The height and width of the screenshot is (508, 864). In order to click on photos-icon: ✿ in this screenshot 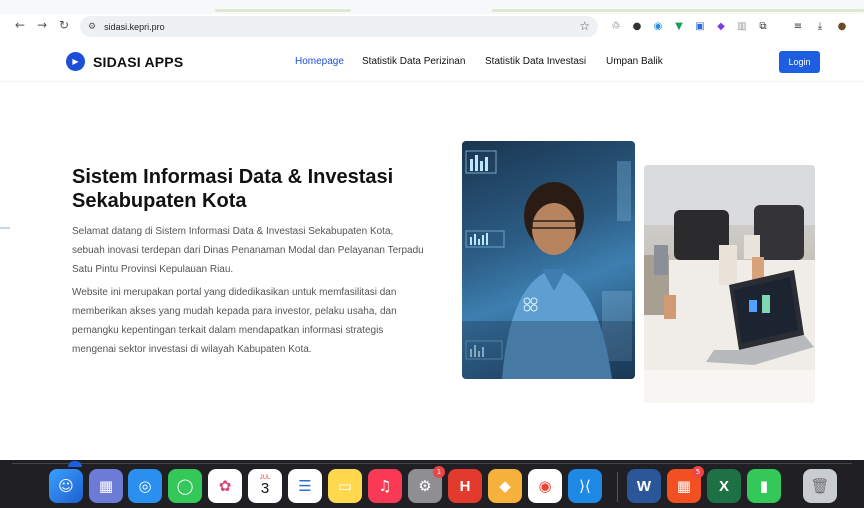, I will do `click(225, 486)`.